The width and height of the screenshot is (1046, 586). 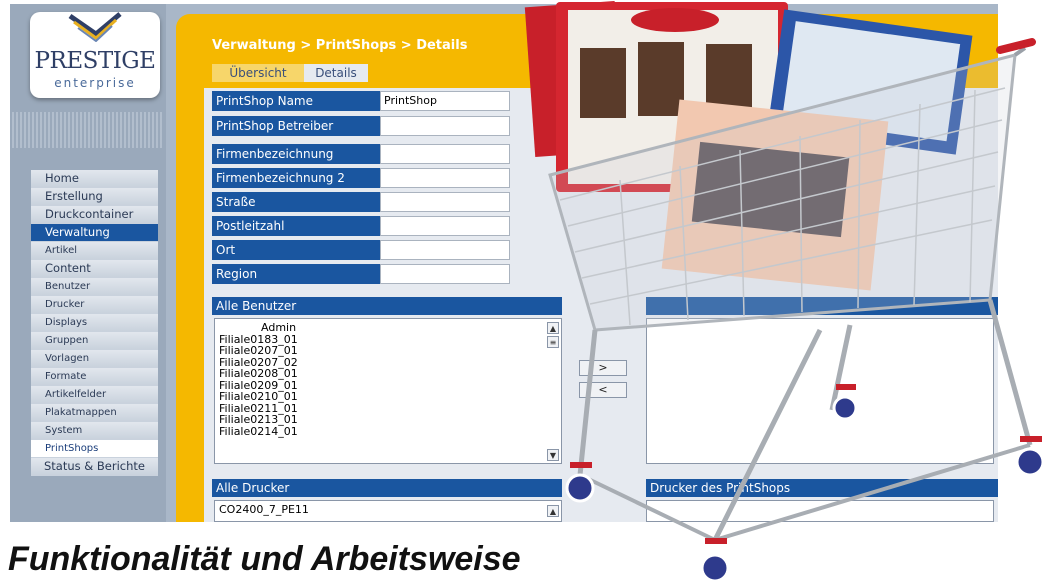 I want to click on sidebar-item-home: Home, so click(x=94, y=179).